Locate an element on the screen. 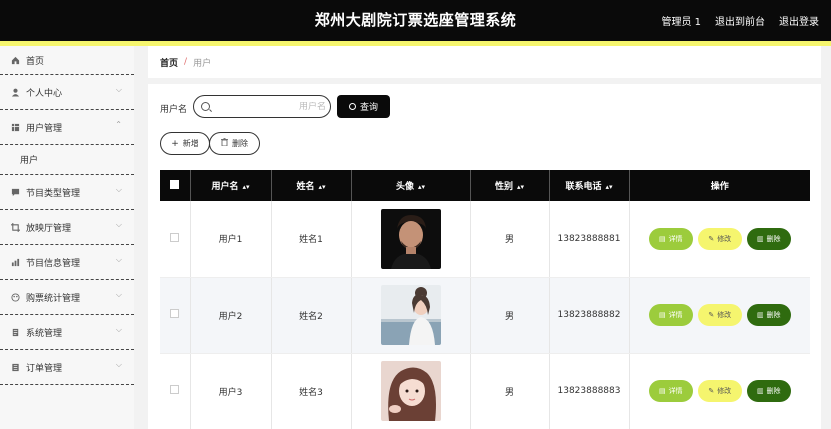  select-all-checkbox is located at coordinates (175, 184).